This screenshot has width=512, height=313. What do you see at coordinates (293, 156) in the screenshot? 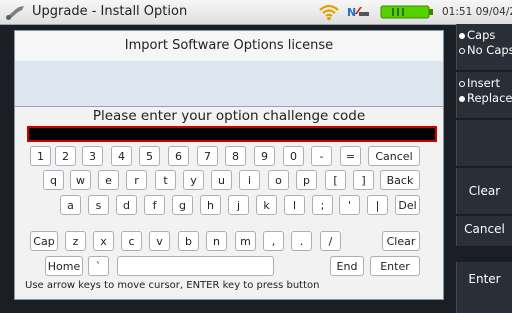
I see `key-0: 0` at bounding box center [293, 156].